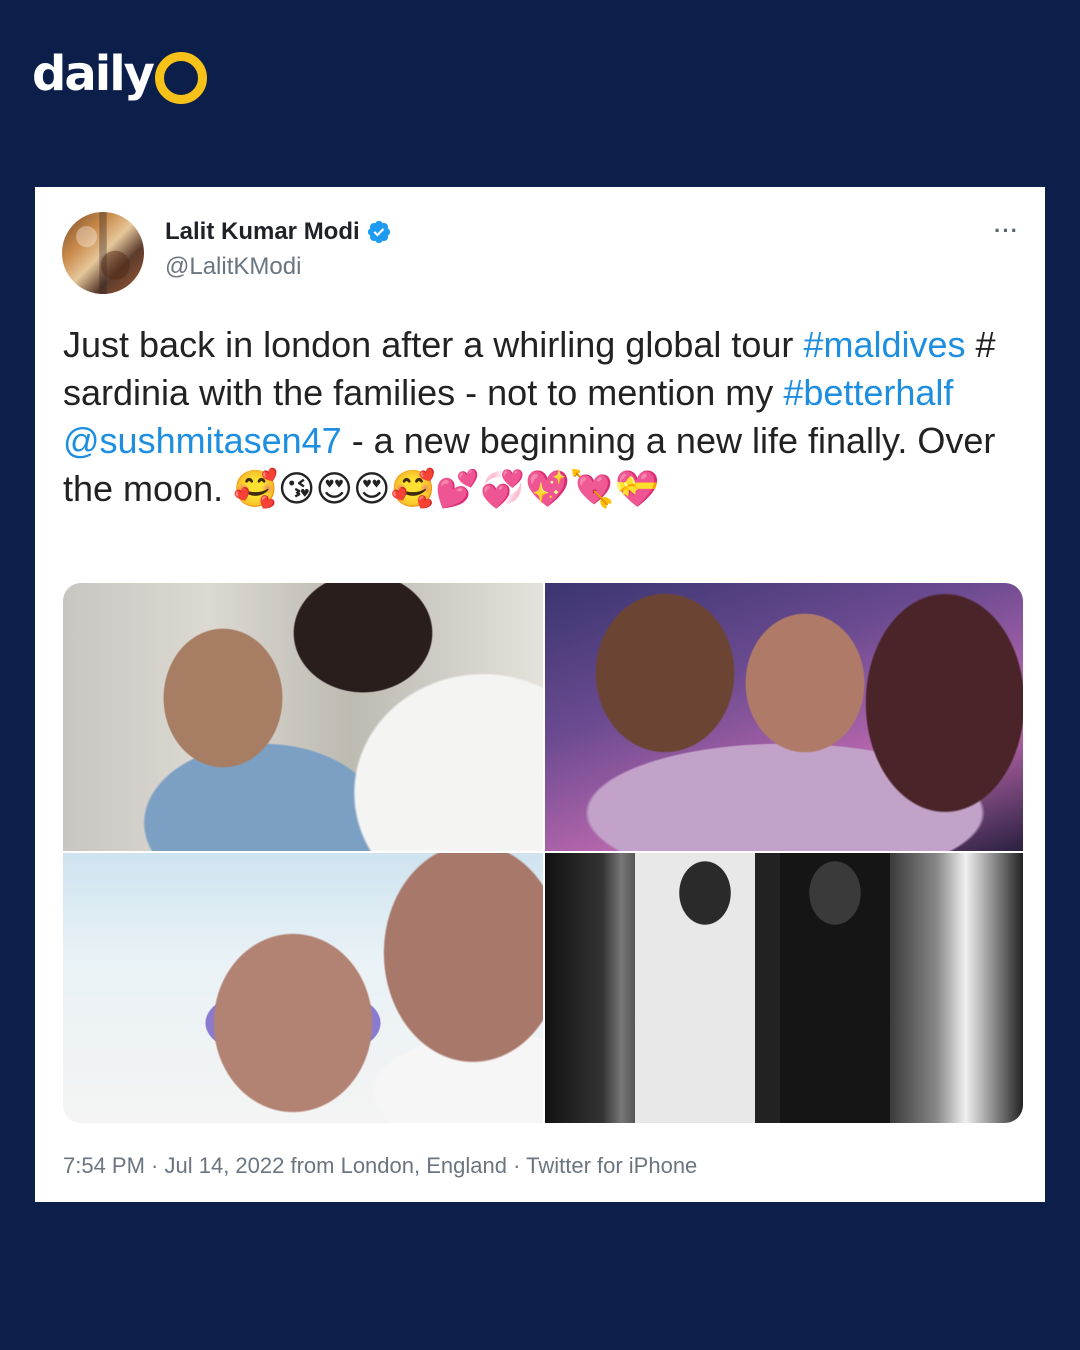 This screenshot has width=1080, height=1350. I want to click on author-handle: @LalitKModi, so click(233, 267).